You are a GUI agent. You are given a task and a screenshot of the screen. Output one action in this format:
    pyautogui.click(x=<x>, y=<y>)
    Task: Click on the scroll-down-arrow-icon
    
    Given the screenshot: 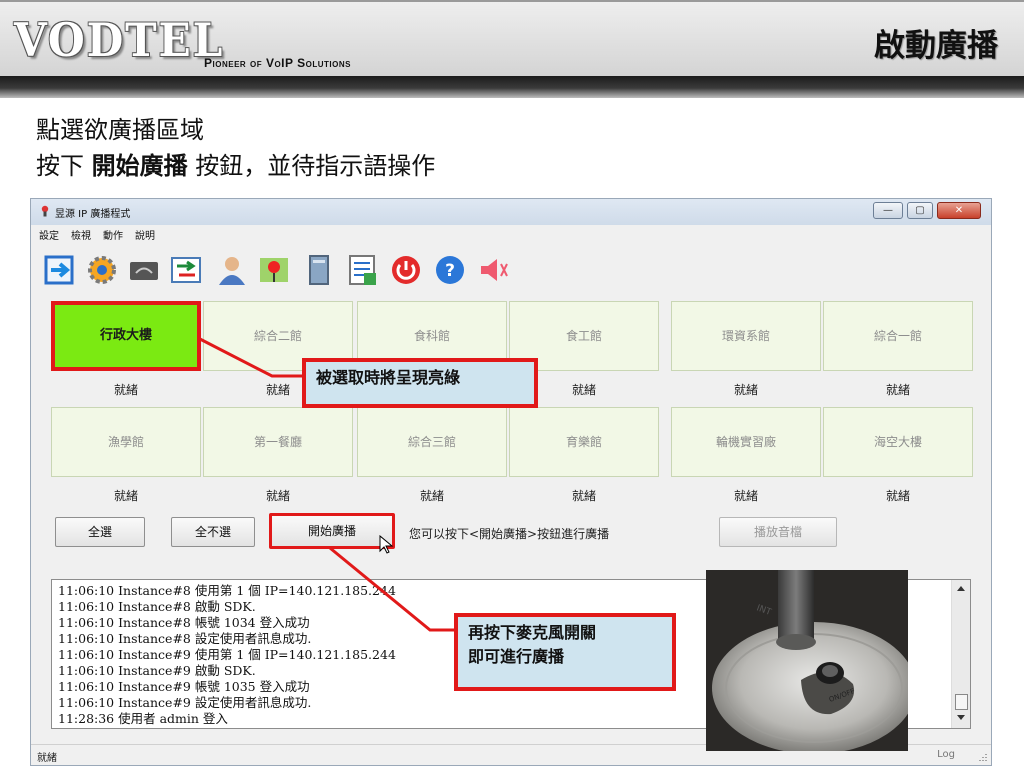 What is the action you would take?
    pyautogui.click(x=961, y=718)
    